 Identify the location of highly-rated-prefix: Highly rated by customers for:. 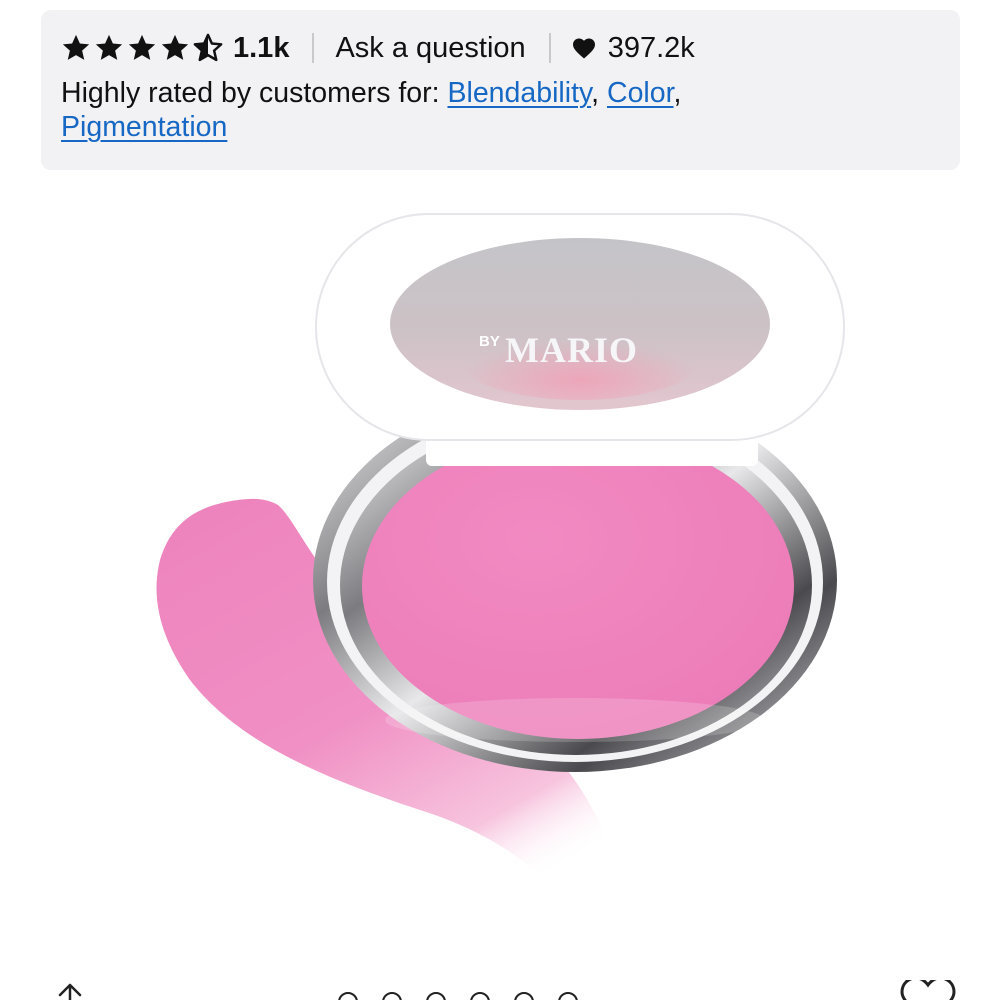
(254, 93).